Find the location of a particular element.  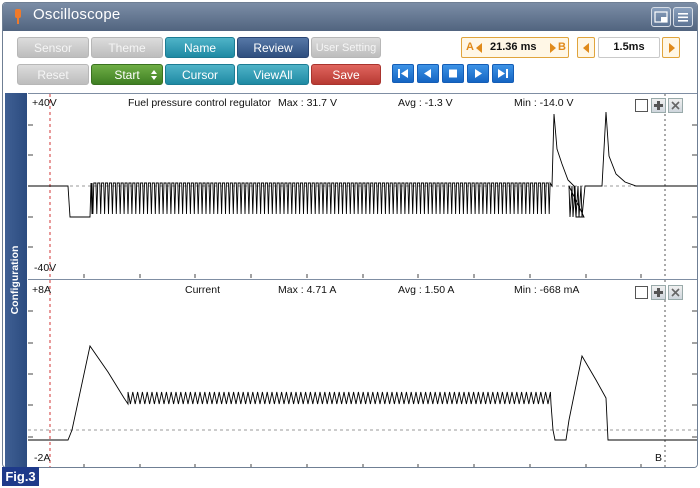

configuration-sidebar: Configuration is located at coordinates (16, 280).